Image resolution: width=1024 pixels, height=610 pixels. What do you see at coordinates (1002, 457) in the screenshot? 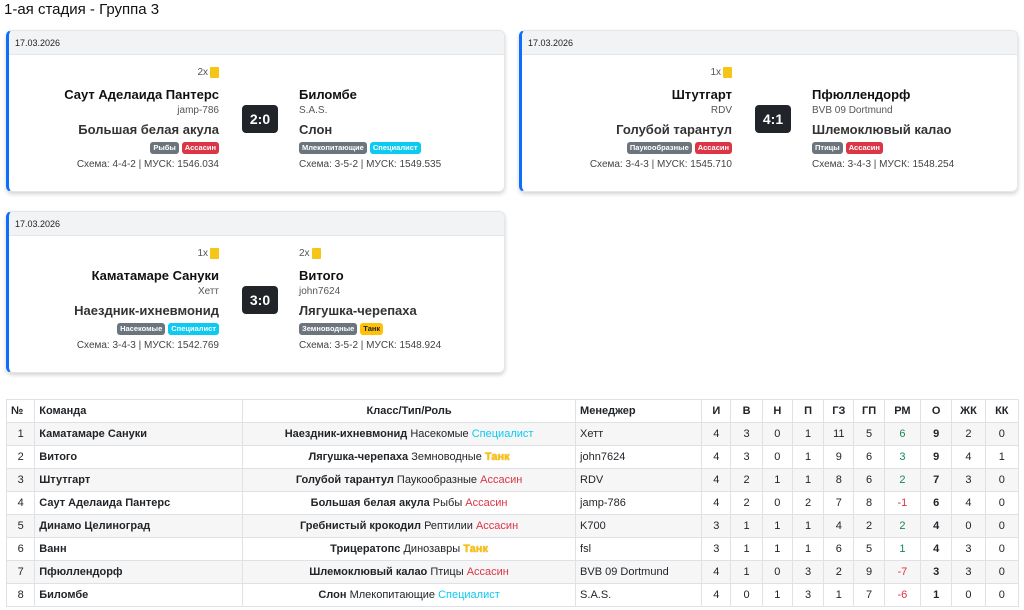
I see `row-red-cards: 1` at bounding box center [1002, 457].